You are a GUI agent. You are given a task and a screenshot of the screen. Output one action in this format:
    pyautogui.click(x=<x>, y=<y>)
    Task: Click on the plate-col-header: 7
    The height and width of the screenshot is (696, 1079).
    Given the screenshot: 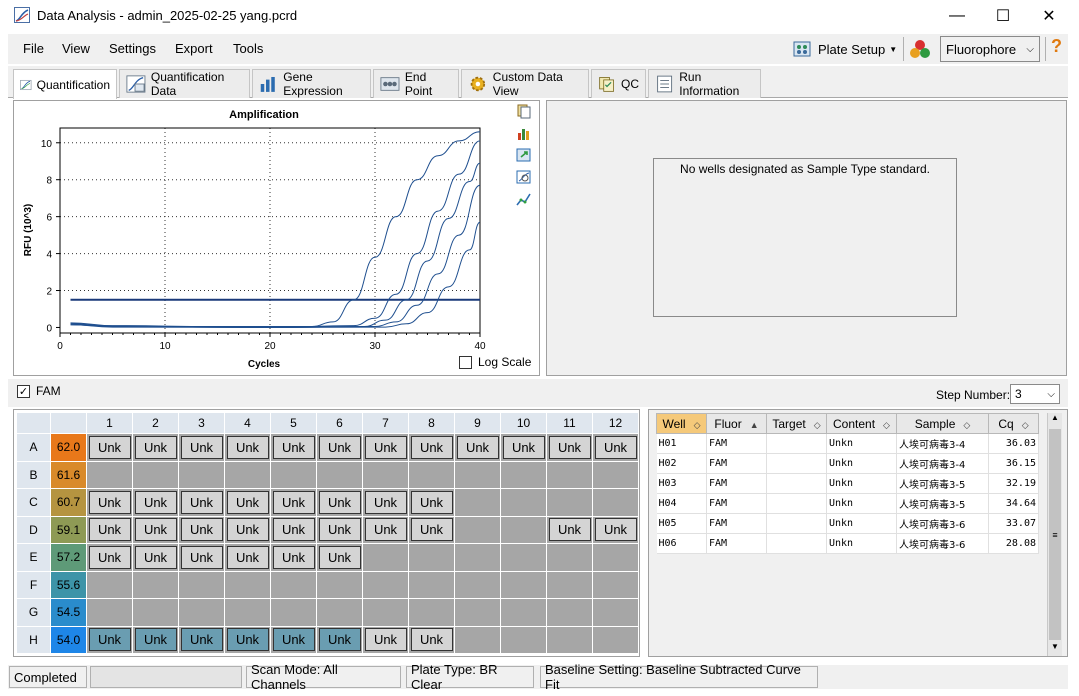 What is the action you would take?
    pyautogui.click(x=385, y=423)
    